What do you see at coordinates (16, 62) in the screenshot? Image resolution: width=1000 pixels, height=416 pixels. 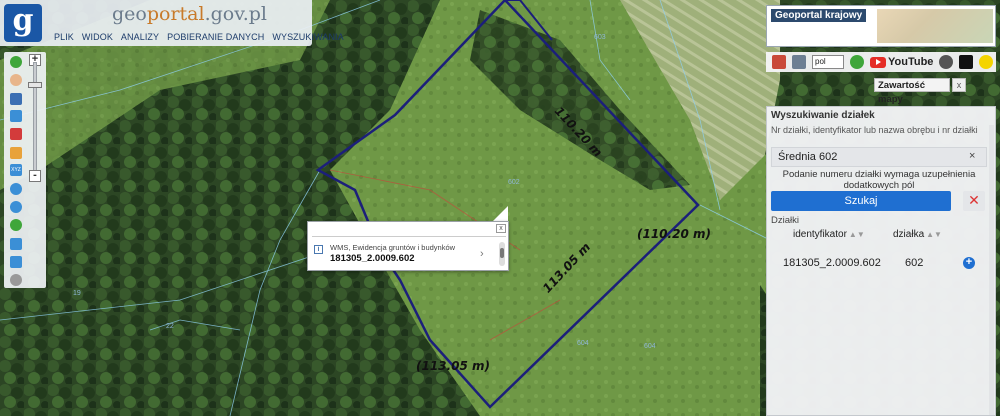 I see `info-icon` at bounding box center [16, 62].